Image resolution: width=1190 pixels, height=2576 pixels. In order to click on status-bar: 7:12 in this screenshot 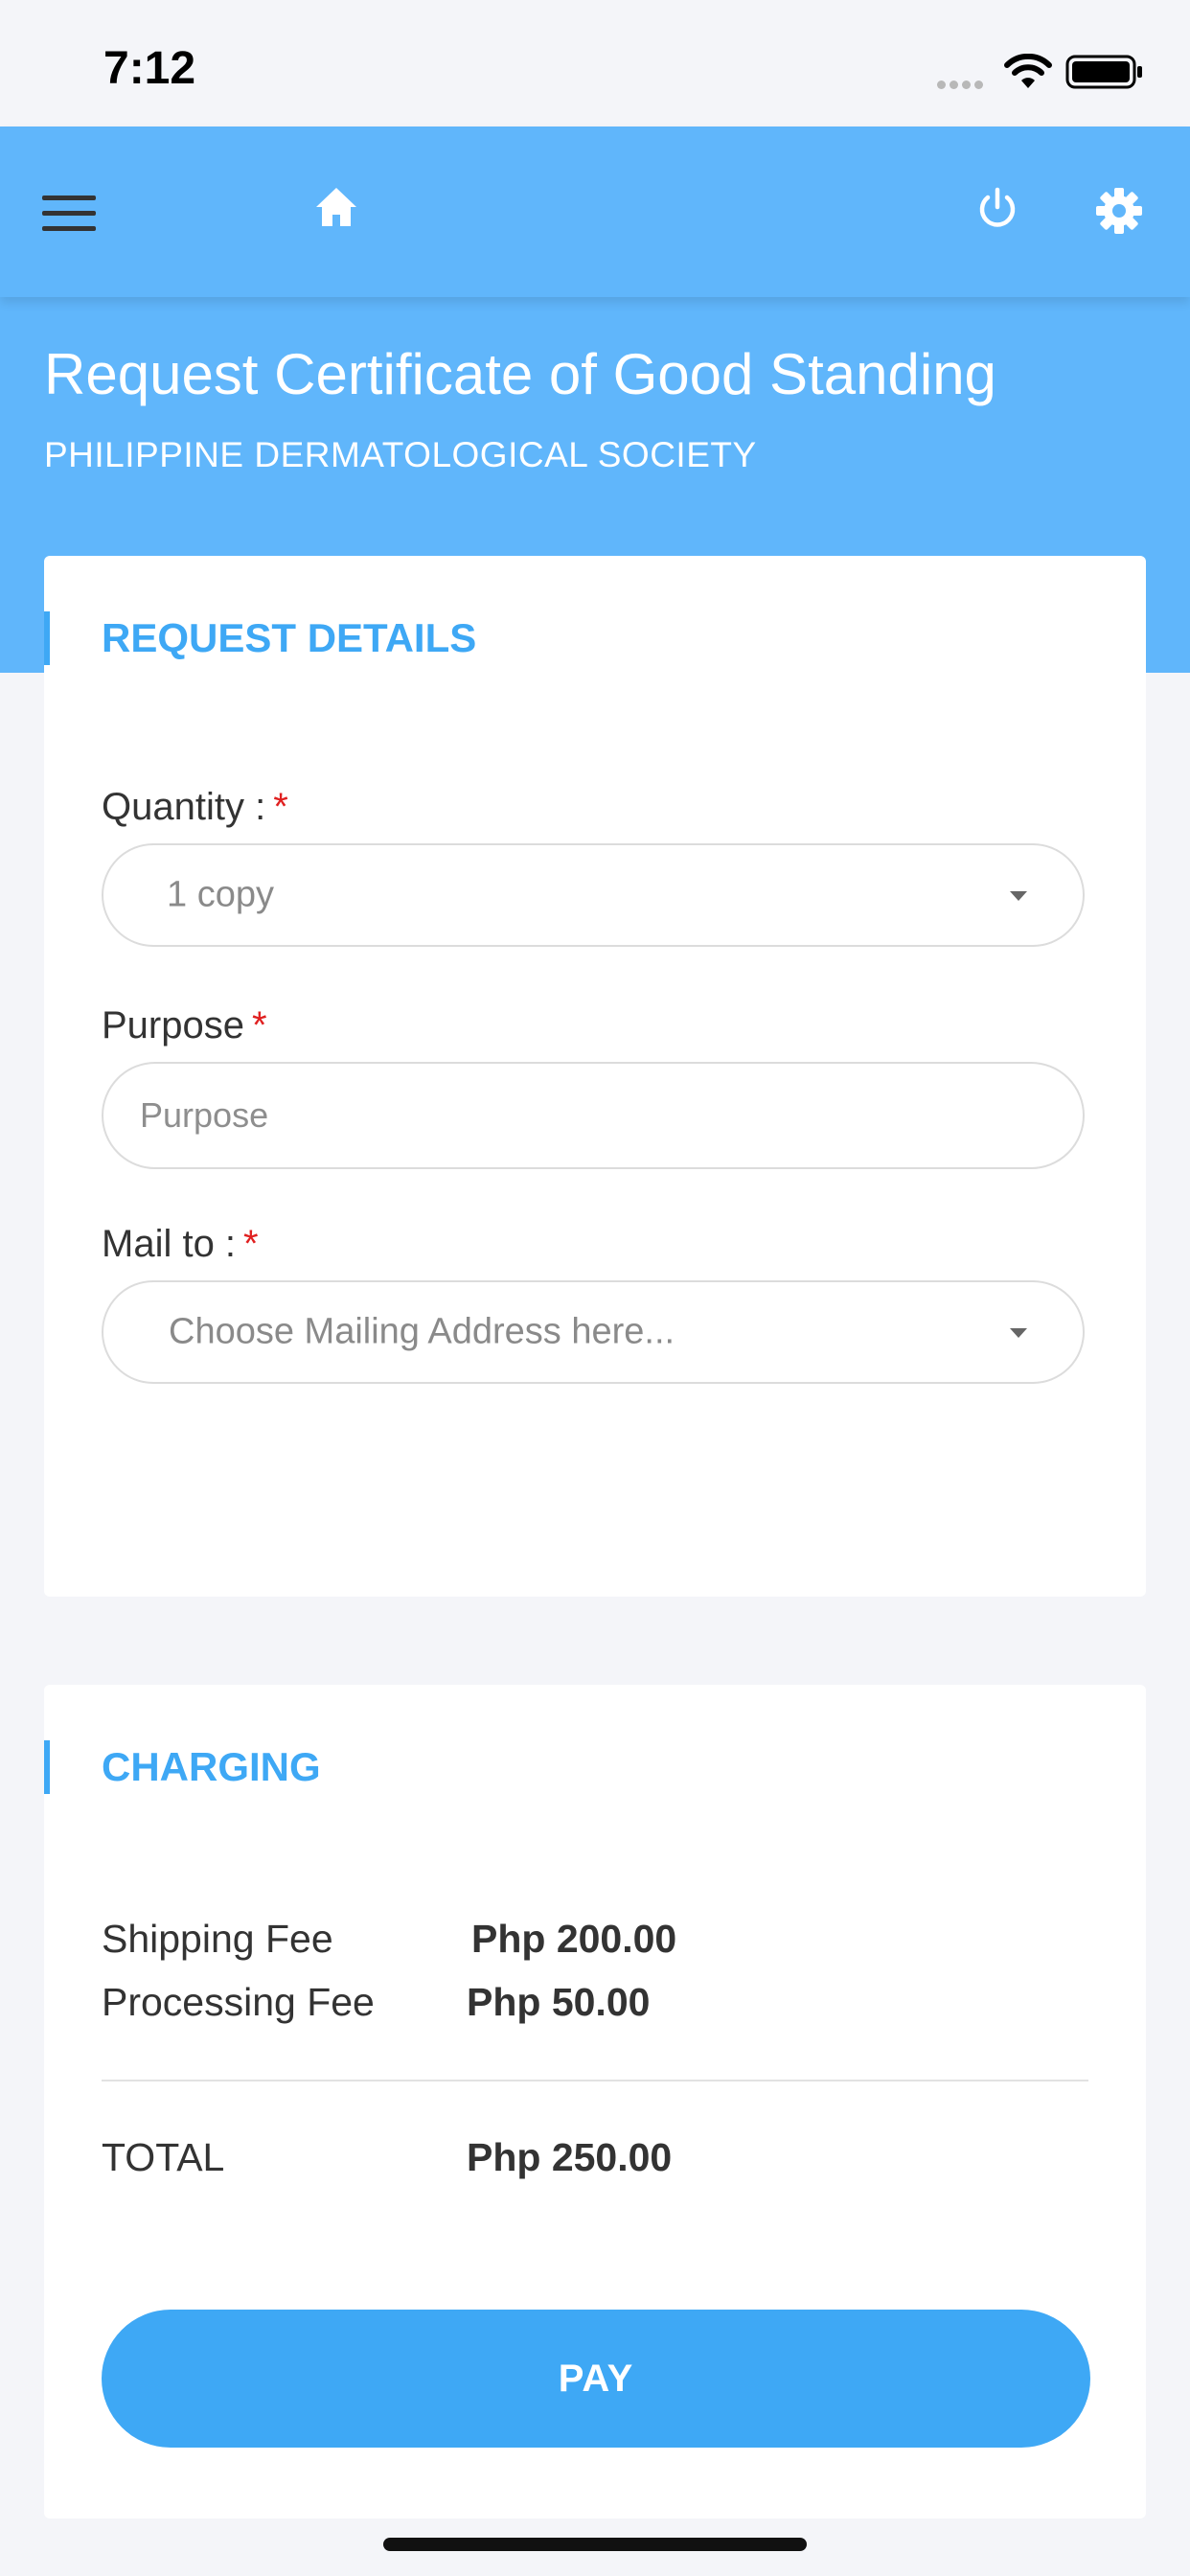, I will do `click(595, 63)`.